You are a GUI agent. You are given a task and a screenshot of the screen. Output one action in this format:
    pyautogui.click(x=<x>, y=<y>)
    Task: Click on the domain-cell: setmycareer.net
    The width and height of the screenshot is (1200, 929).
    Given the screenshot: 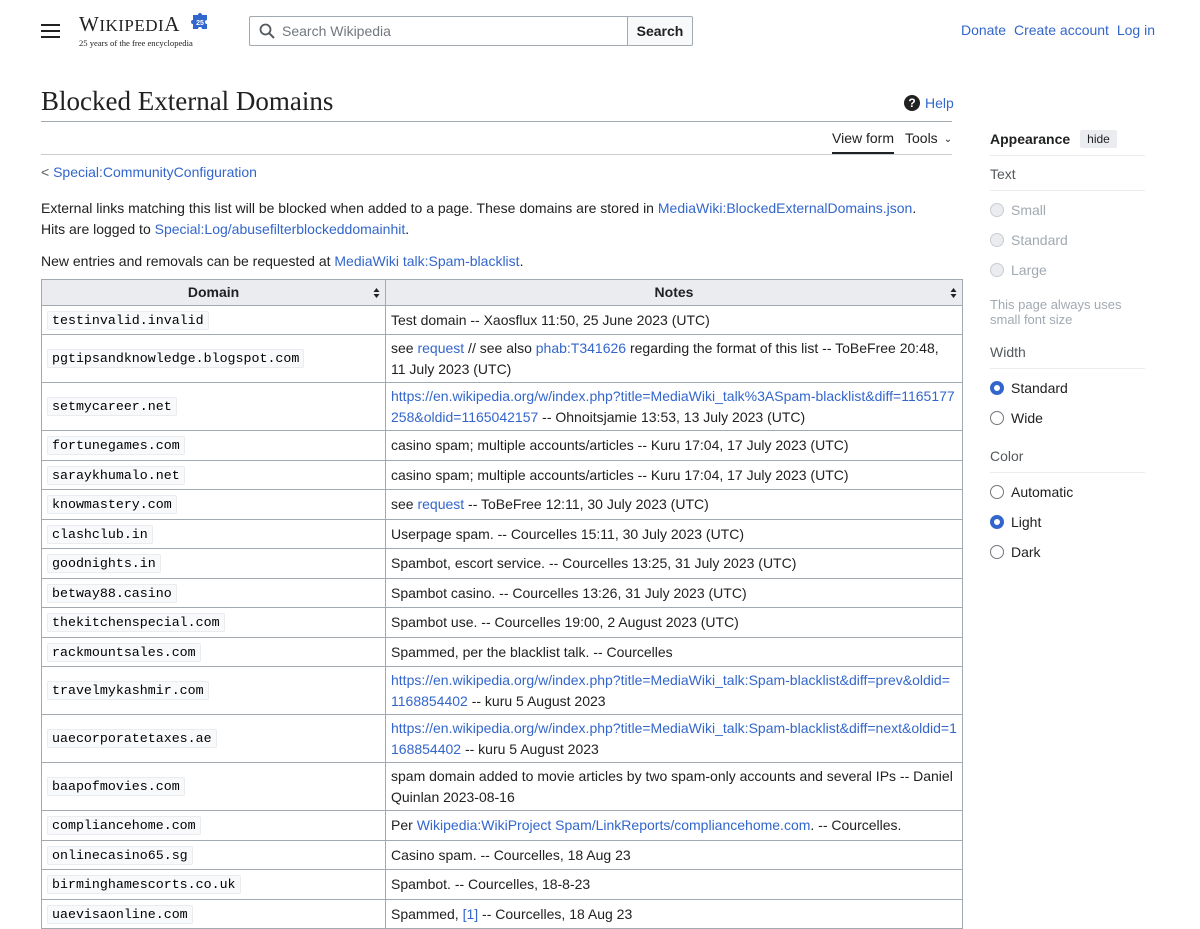 What is the action you would take?
    pyautogui.click(x=213, y=406)
    